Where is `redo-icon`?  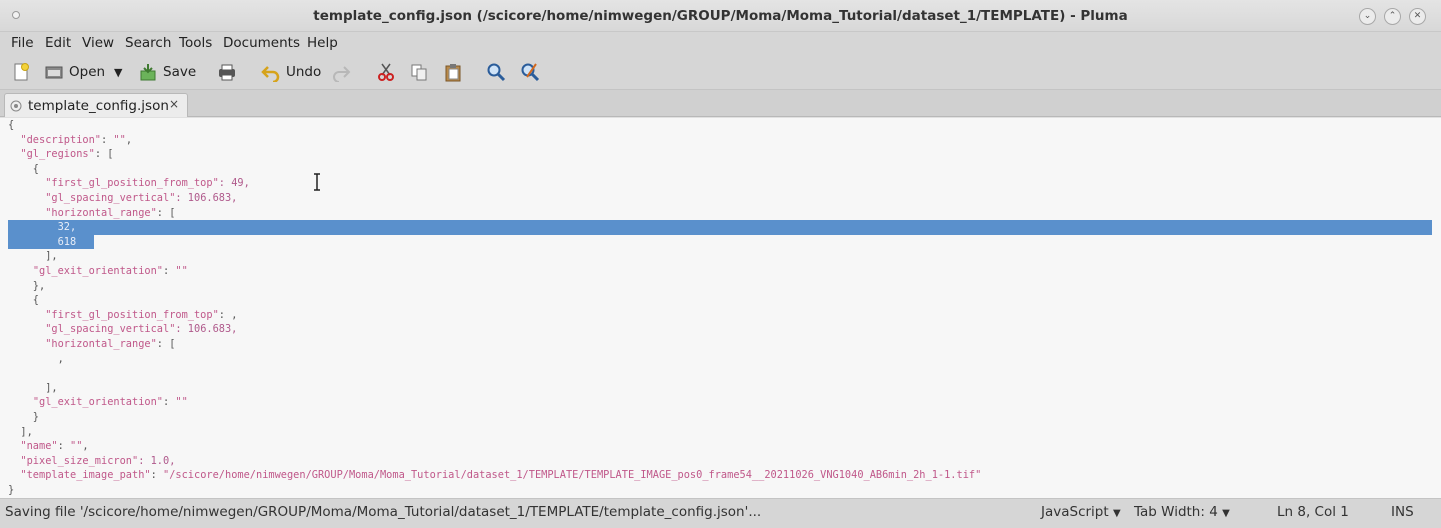 redo-icon is located at coordinates (342, 74).